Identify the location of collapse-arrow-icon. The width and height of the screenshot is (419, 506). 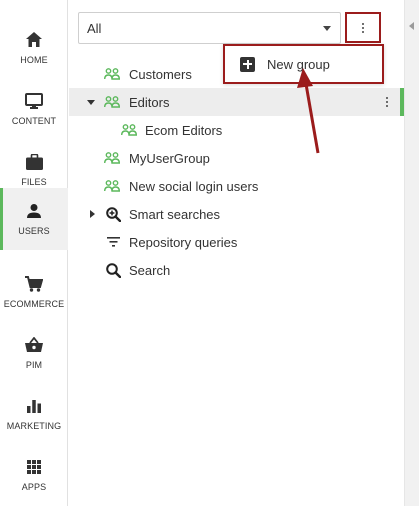
(411, 26).